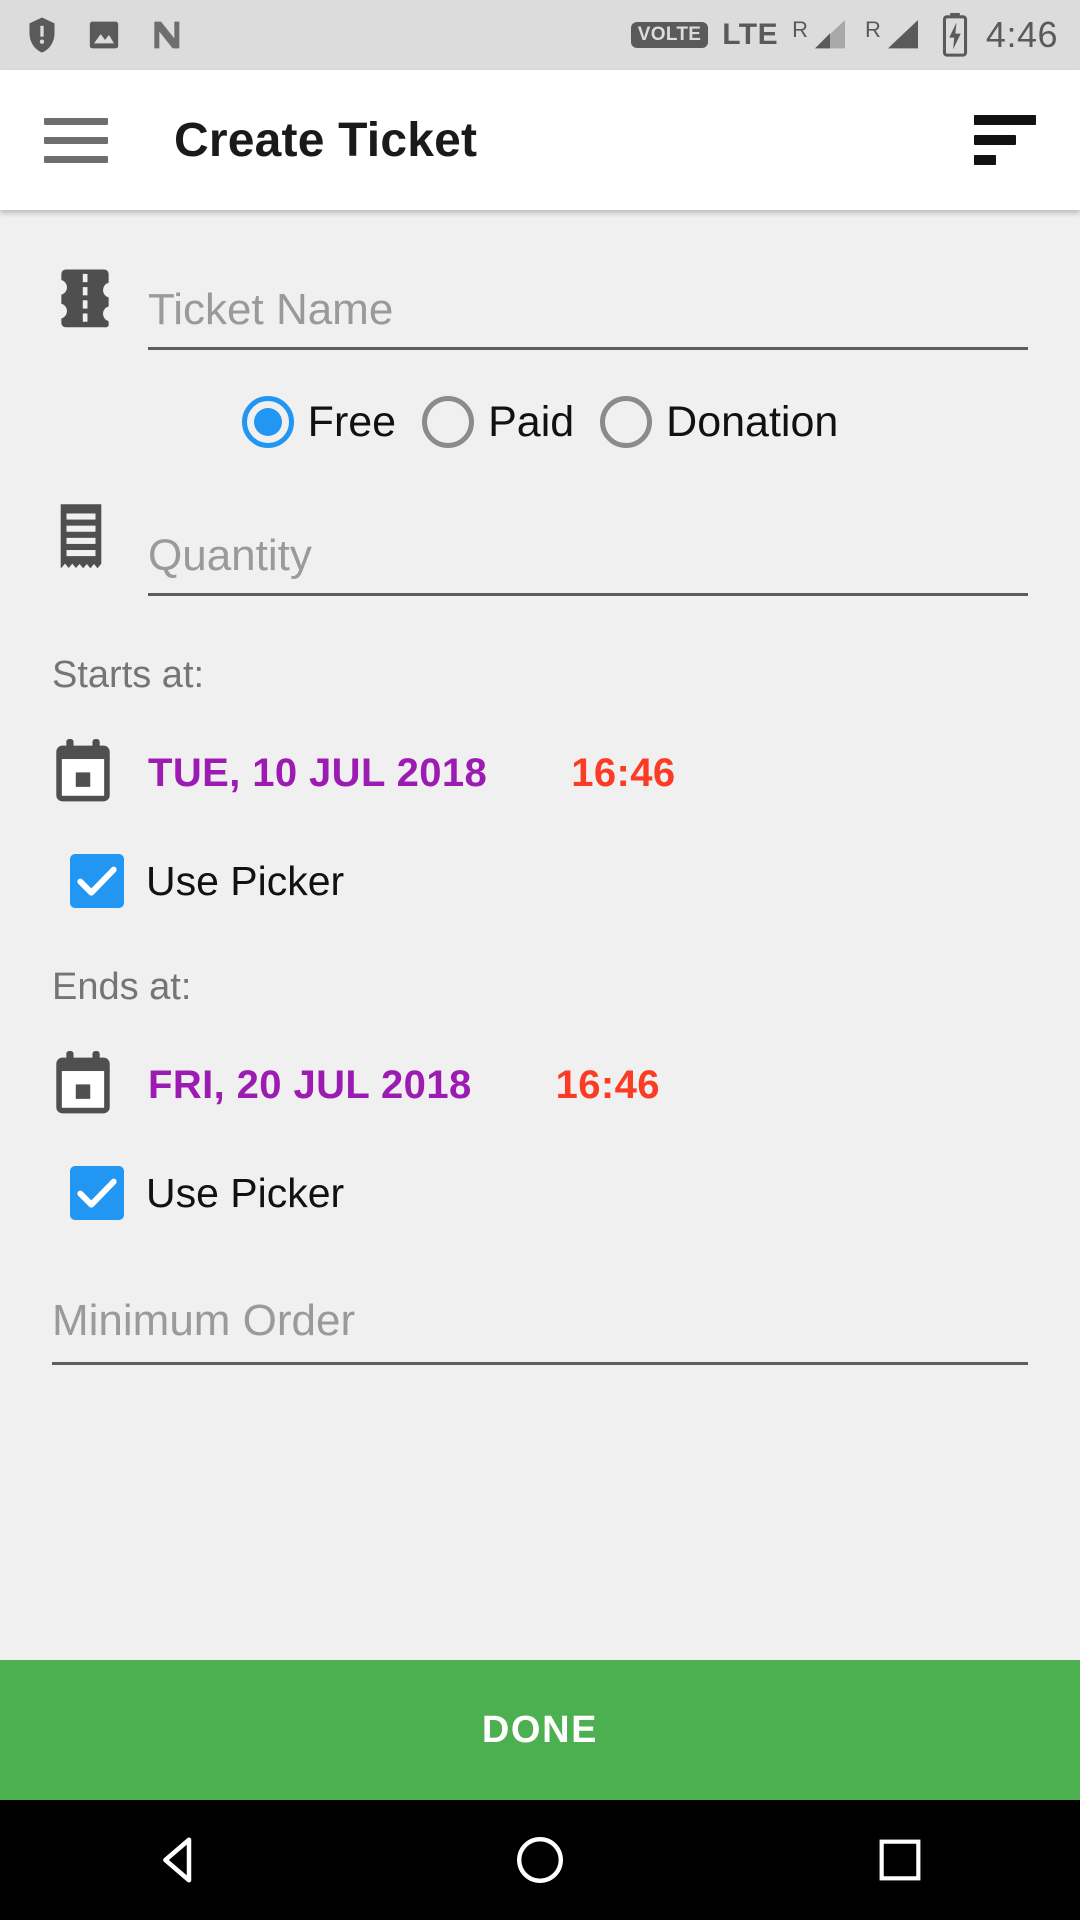  Describe the element at coordinates (588, 317) in the screenshot. I see `ticket-name-input: Ticket Name` at that location.